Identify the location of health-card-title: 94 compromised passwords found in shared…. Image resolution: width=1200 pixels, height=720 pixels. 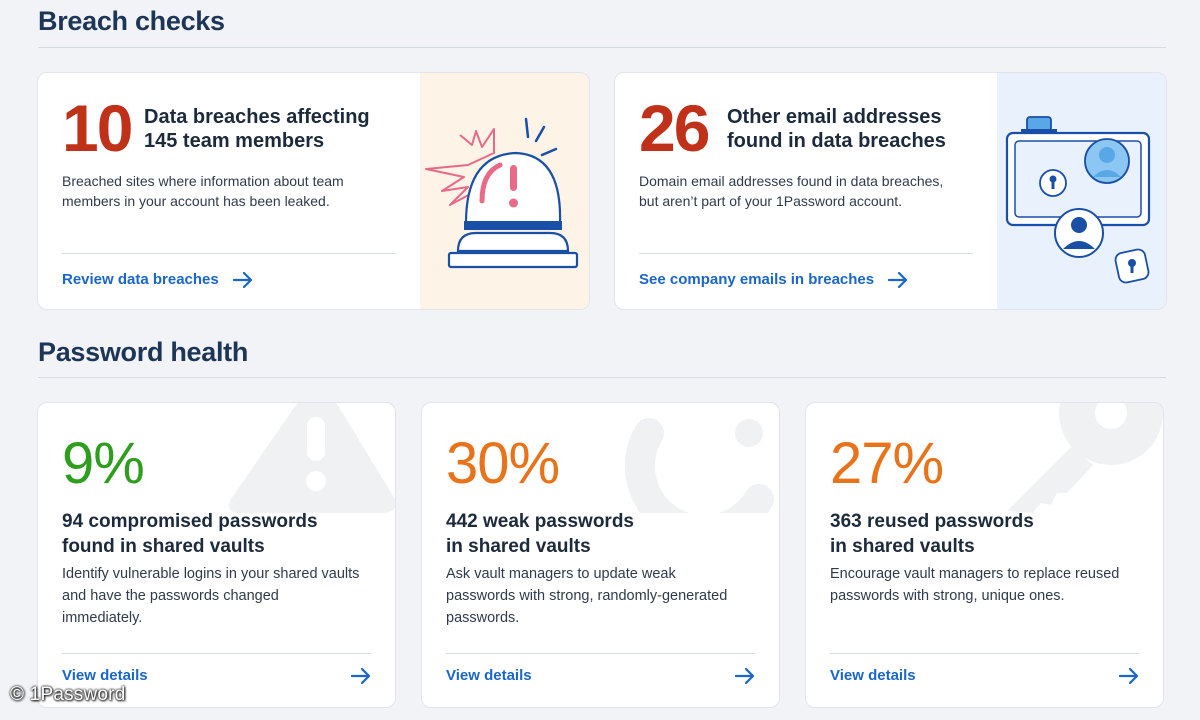
(190, 534).